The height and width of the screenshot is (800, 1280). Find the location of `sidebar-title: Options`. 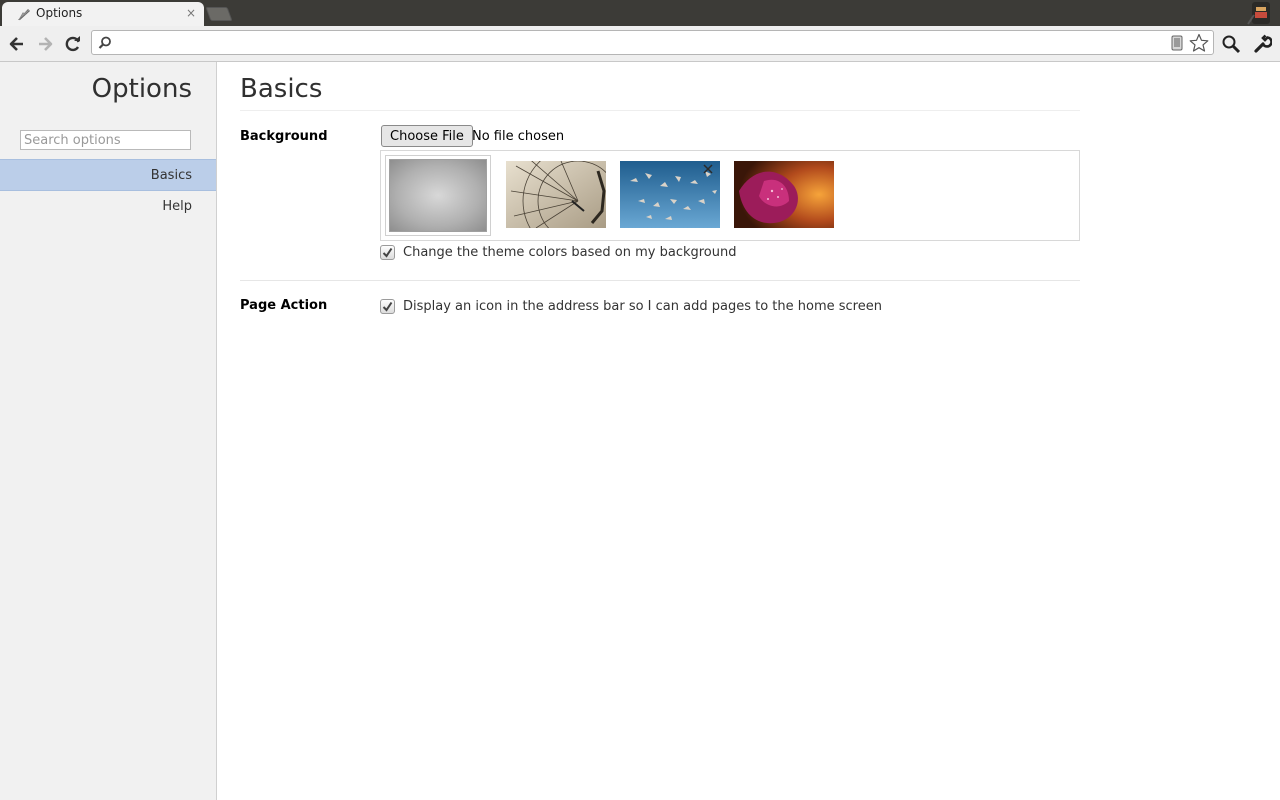

sidebar-title: Options is located at coordinates (141, 89).